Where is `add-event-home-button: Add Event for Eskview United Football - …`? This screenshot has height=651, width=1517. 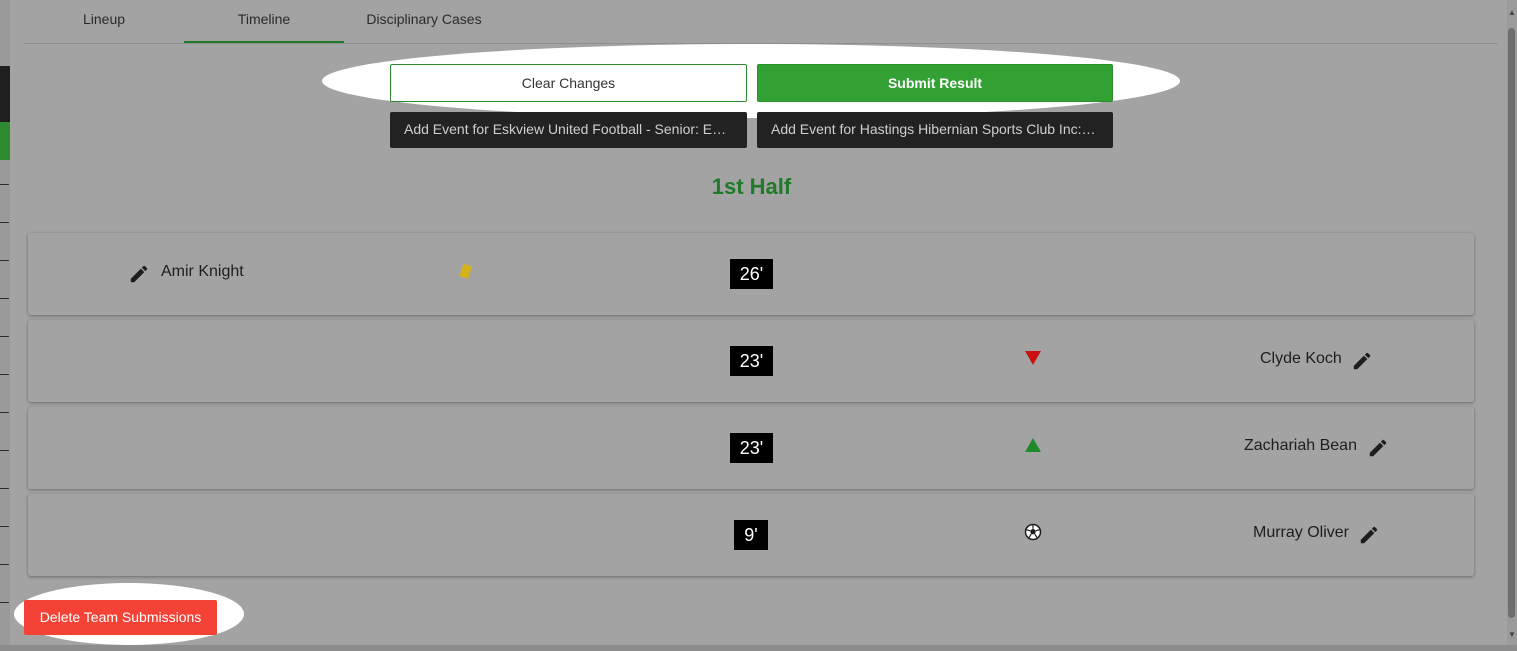
add-event-home-button: Add Event for Eskview United Football - … is located at coordinates (568, 130).